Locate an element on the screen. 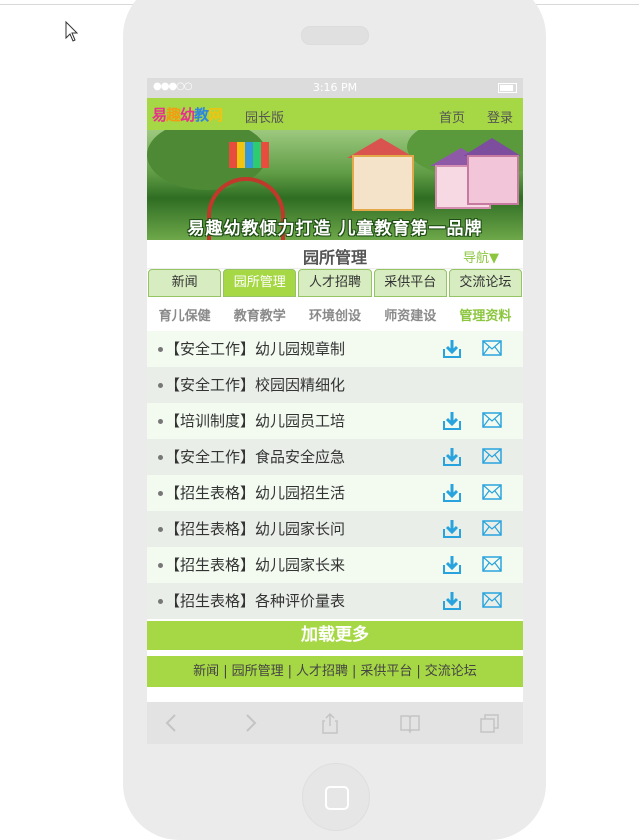 The image size is (639, 840). logo-char: 幼 is located at coordinates (187, 115).